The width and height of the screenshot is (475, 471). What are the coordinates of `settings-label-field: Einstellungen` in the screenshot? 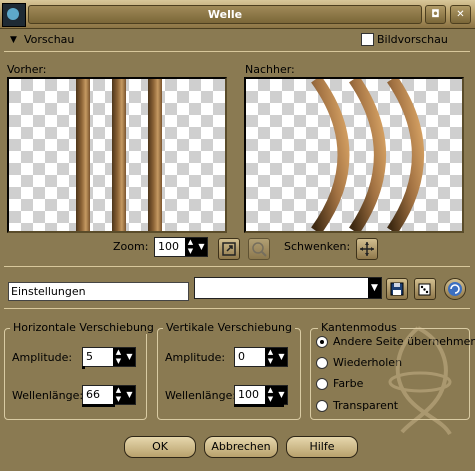 It's located at (98, 291).